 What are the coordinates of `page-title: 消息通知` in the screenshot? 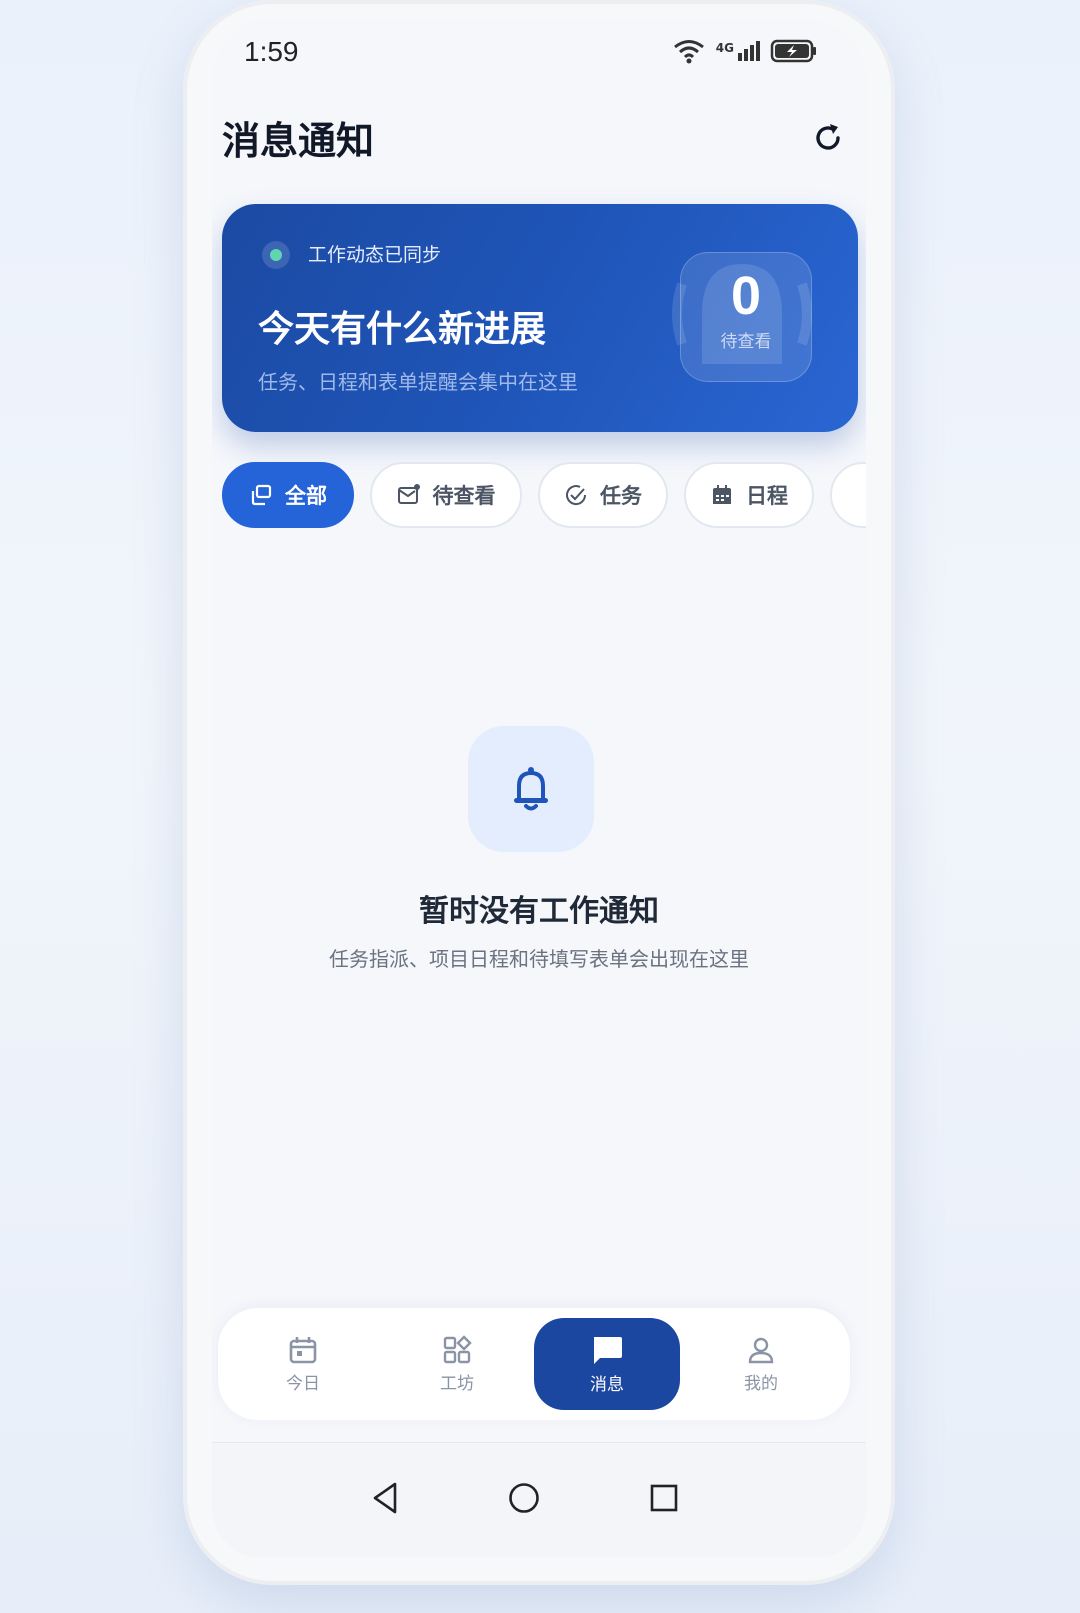 It's located at (298, 141).